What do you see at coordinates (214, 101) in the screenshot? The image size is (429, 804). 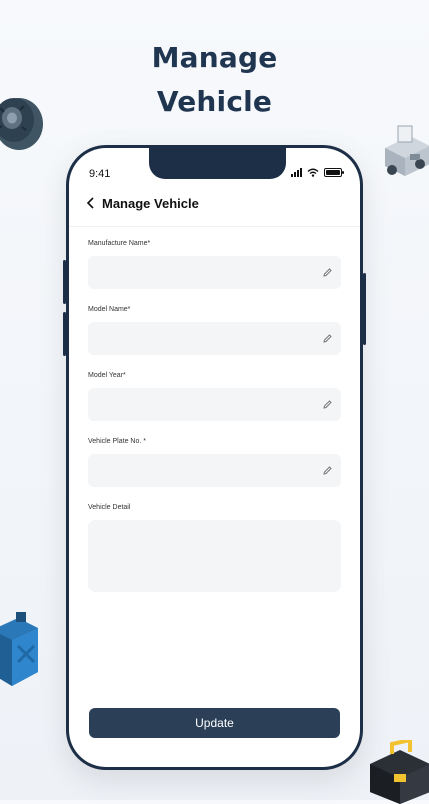 I see `hero-title-line2: Vehicle` at bounding box center [214, 101].